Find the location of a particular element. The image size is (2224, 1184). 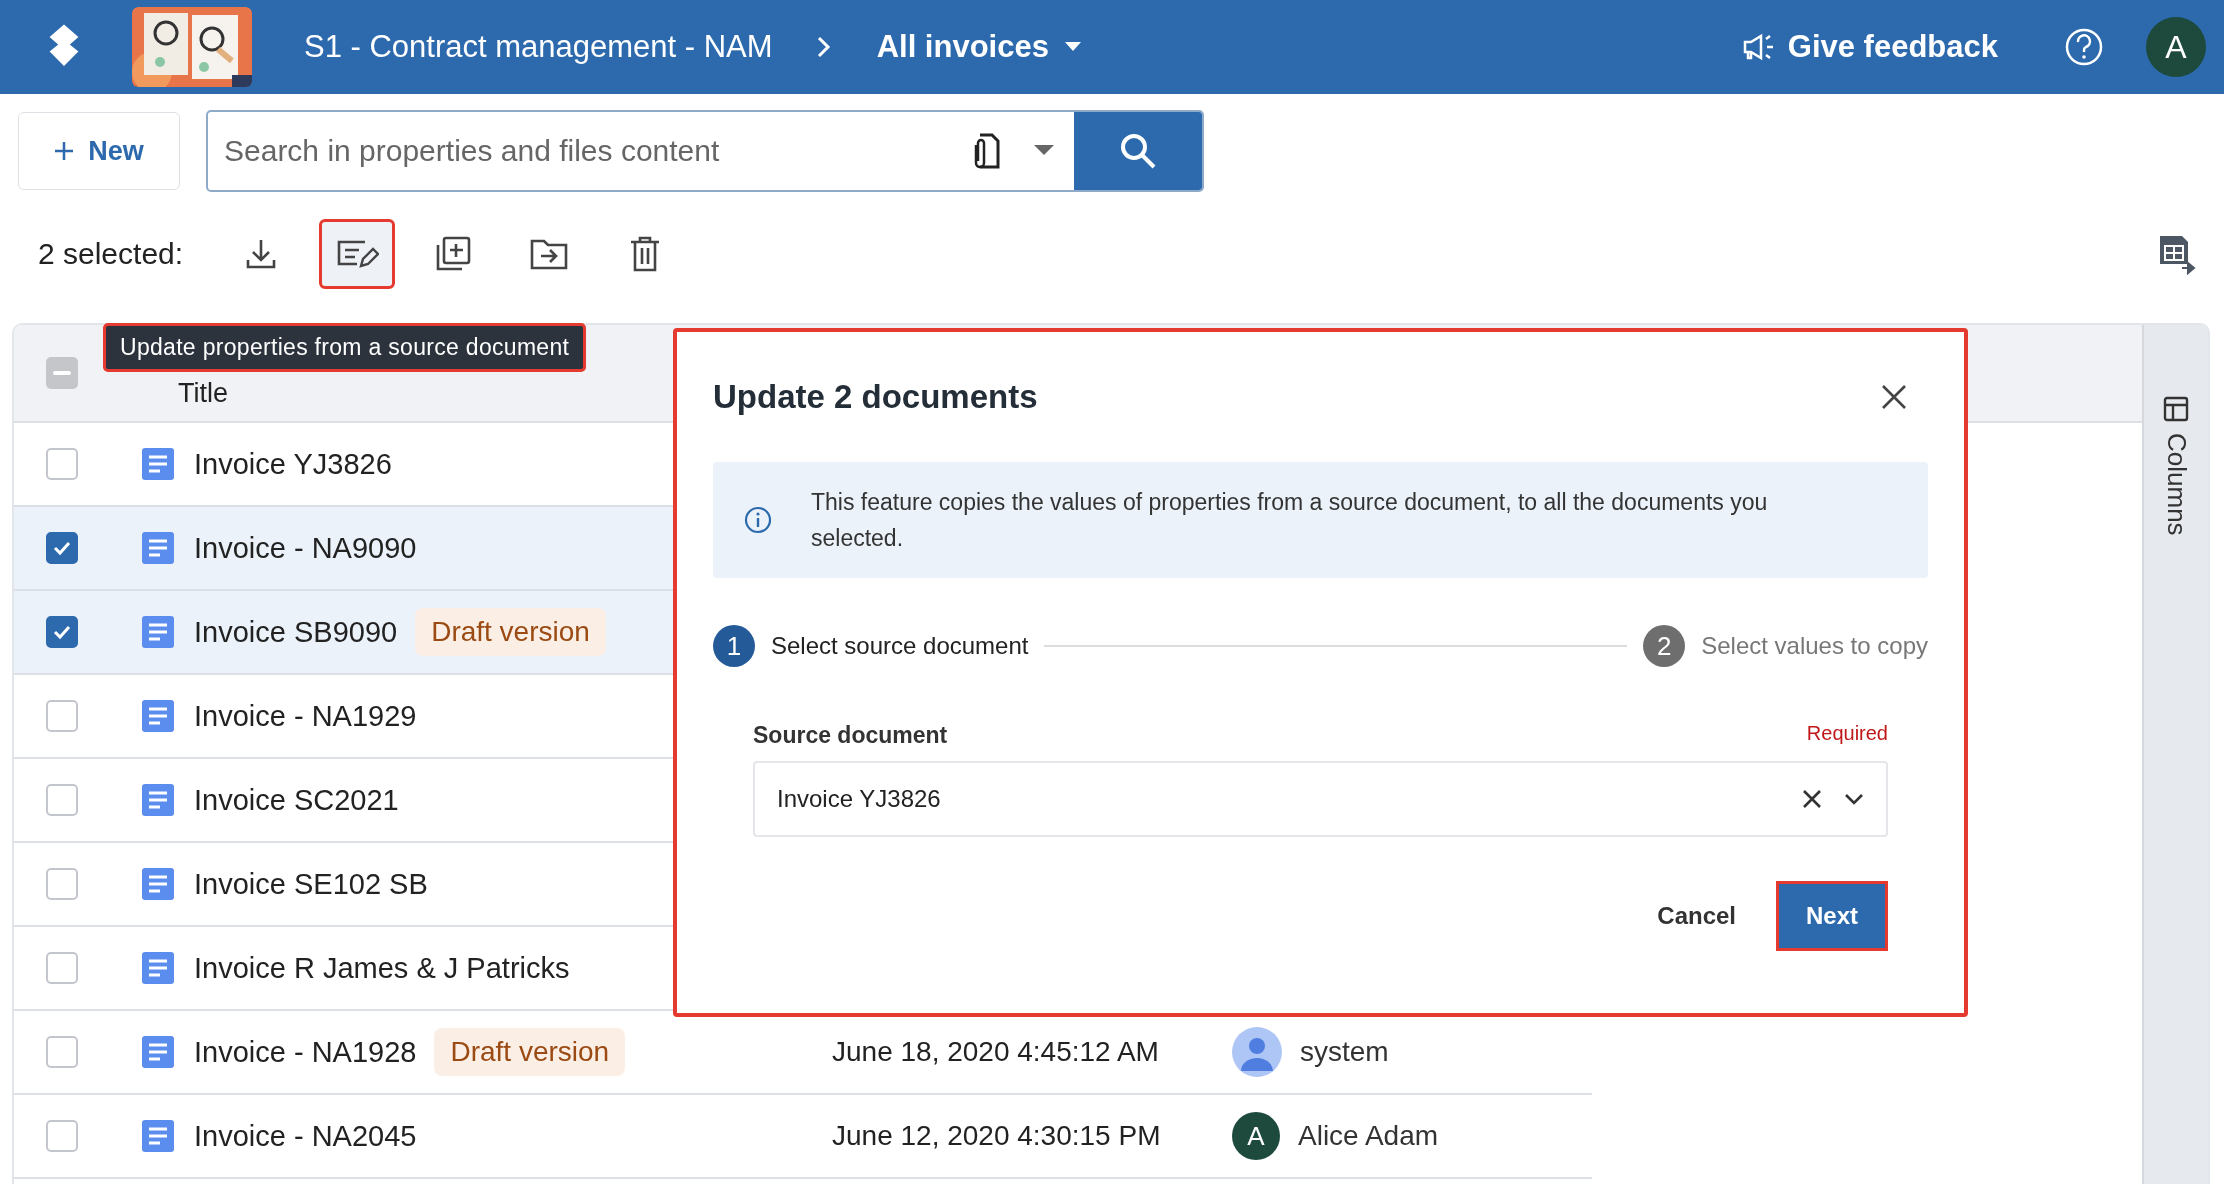

edit-button is located at coordinates (357, 254).